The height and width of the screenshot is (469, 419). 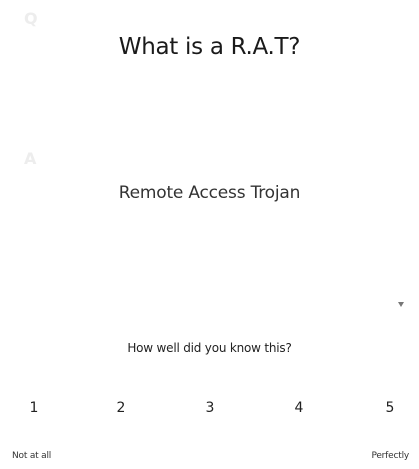 What do you see at coordinates (121, 408) in the screenshot?
I see `rating-option-2: 2` at bounding box center [121, 408].